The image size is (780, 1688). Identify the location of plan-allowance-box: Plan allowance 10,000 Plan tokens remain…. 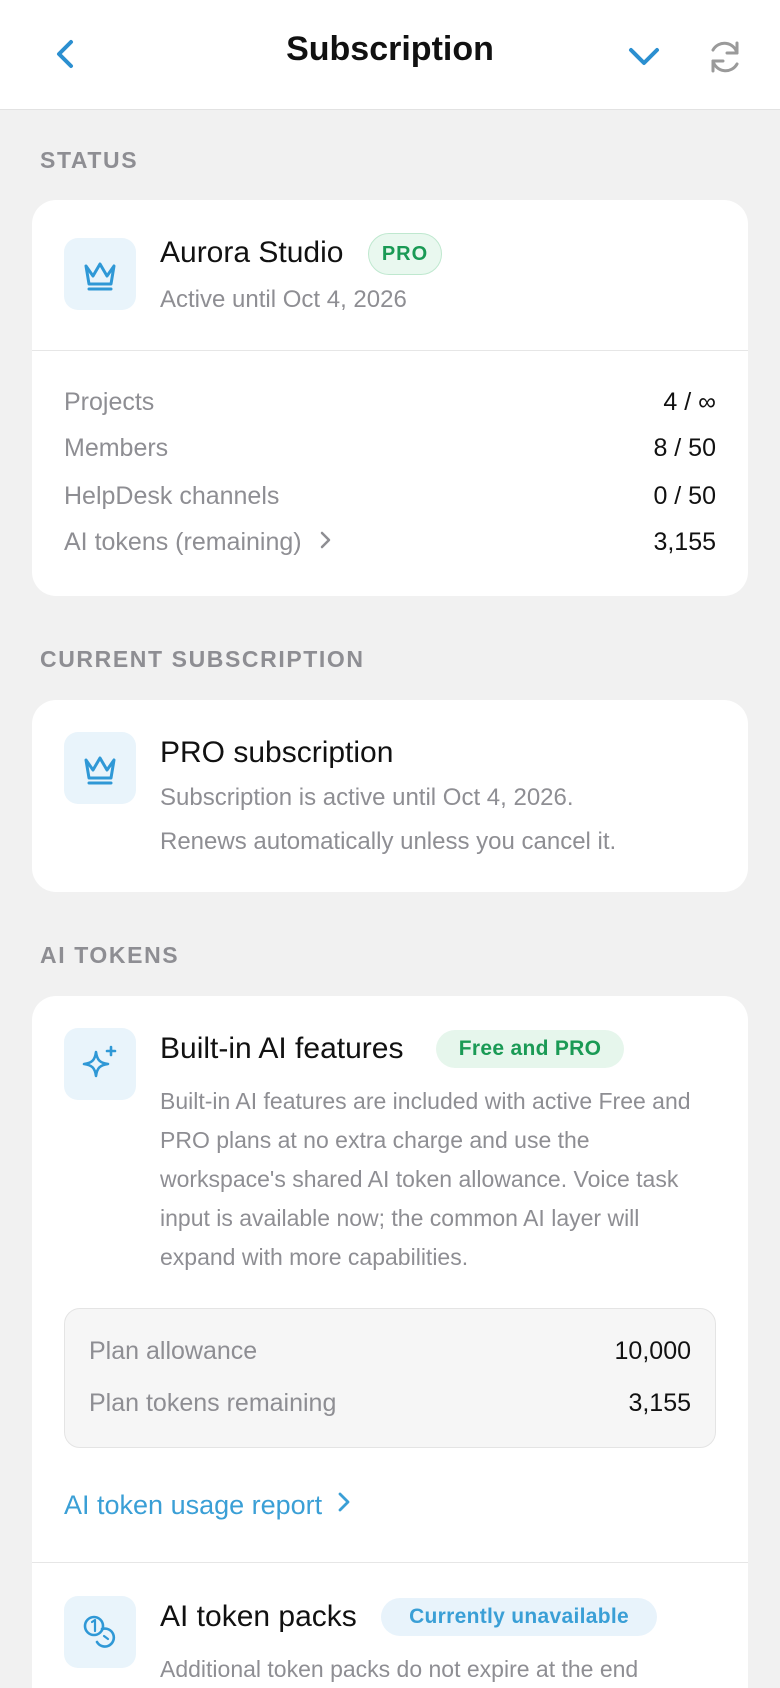
(390, 1378).